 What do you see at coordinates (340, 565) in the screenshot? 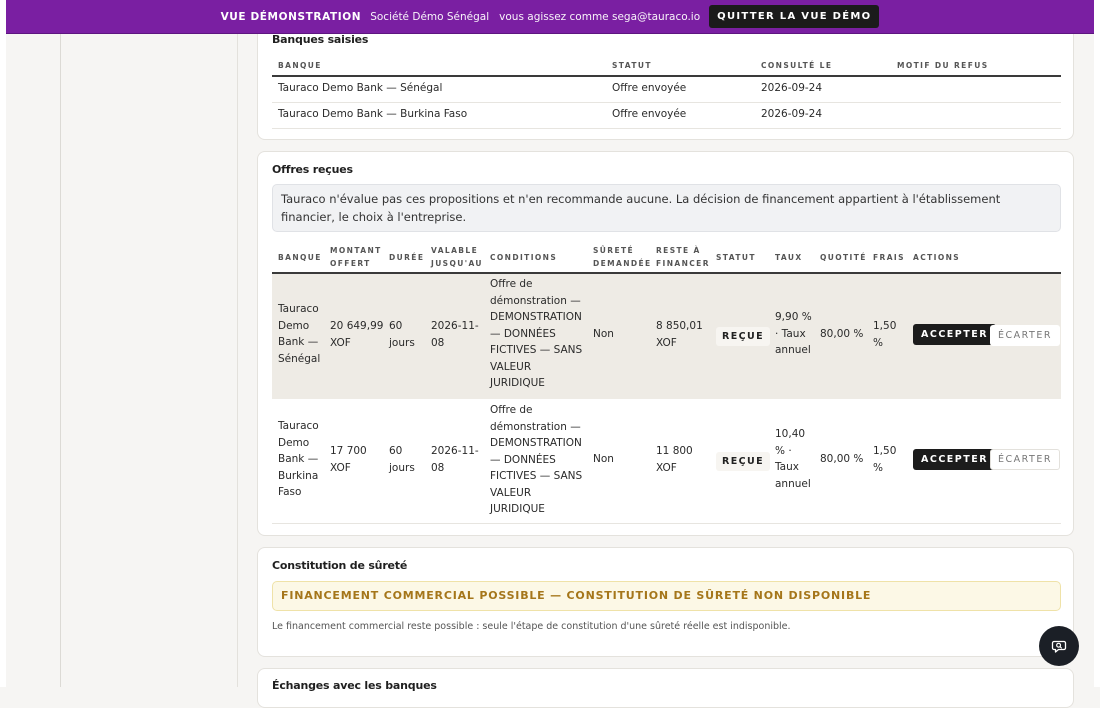
I see `collateral-title: Constitution de sûreté` at bounding box center [340, 565].